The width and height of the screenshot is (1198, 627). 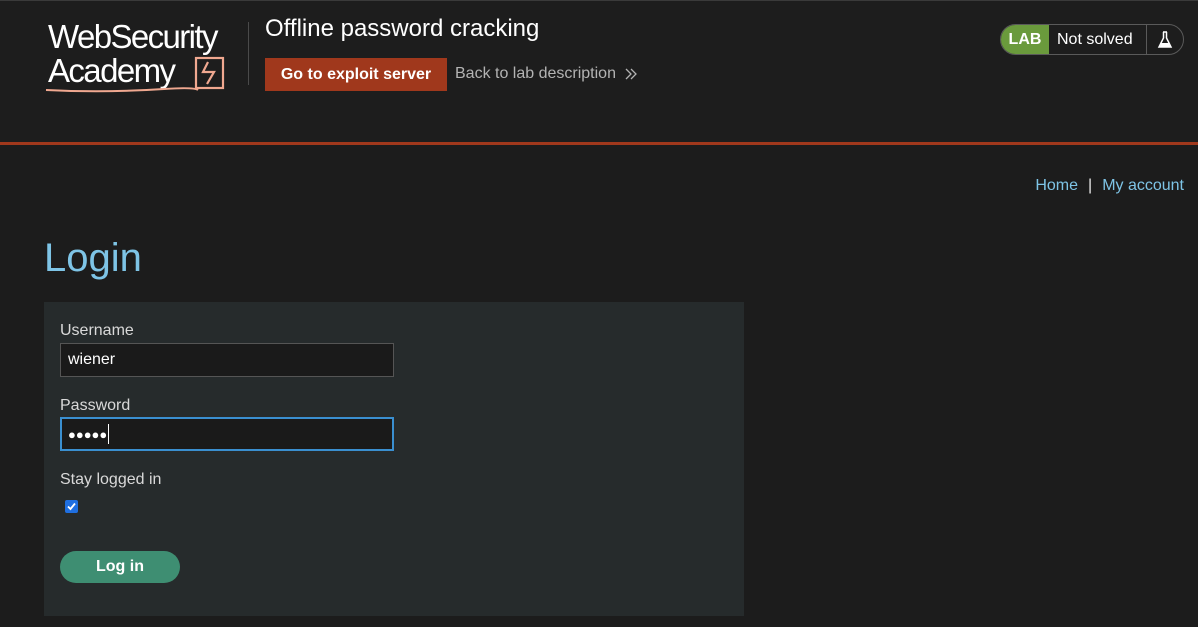 I want to click on home-link: Home, so click(x=1056, y=186).